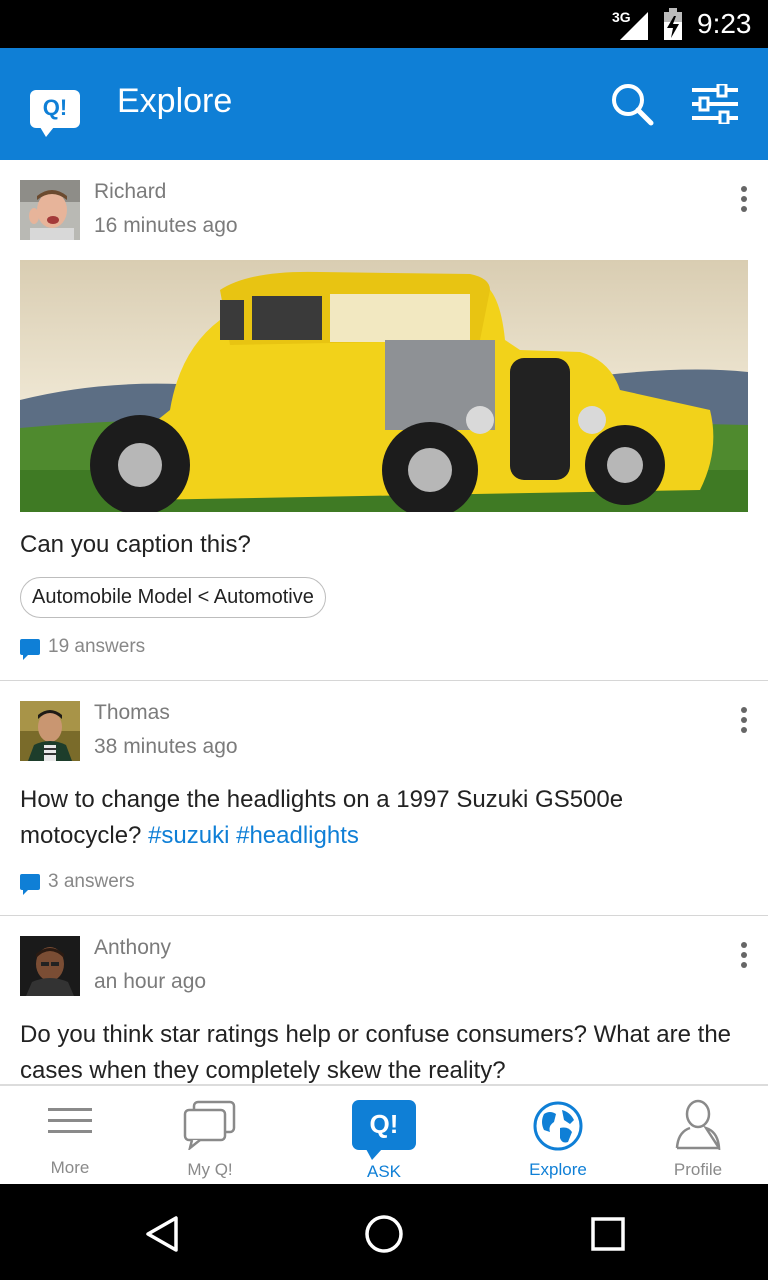 Image resolution: width=768 pixels, height=1280 pixels. Describe the element at coordinates (384, 104) in the screenshot. I see `app-bar: Q! Explore` at that location.